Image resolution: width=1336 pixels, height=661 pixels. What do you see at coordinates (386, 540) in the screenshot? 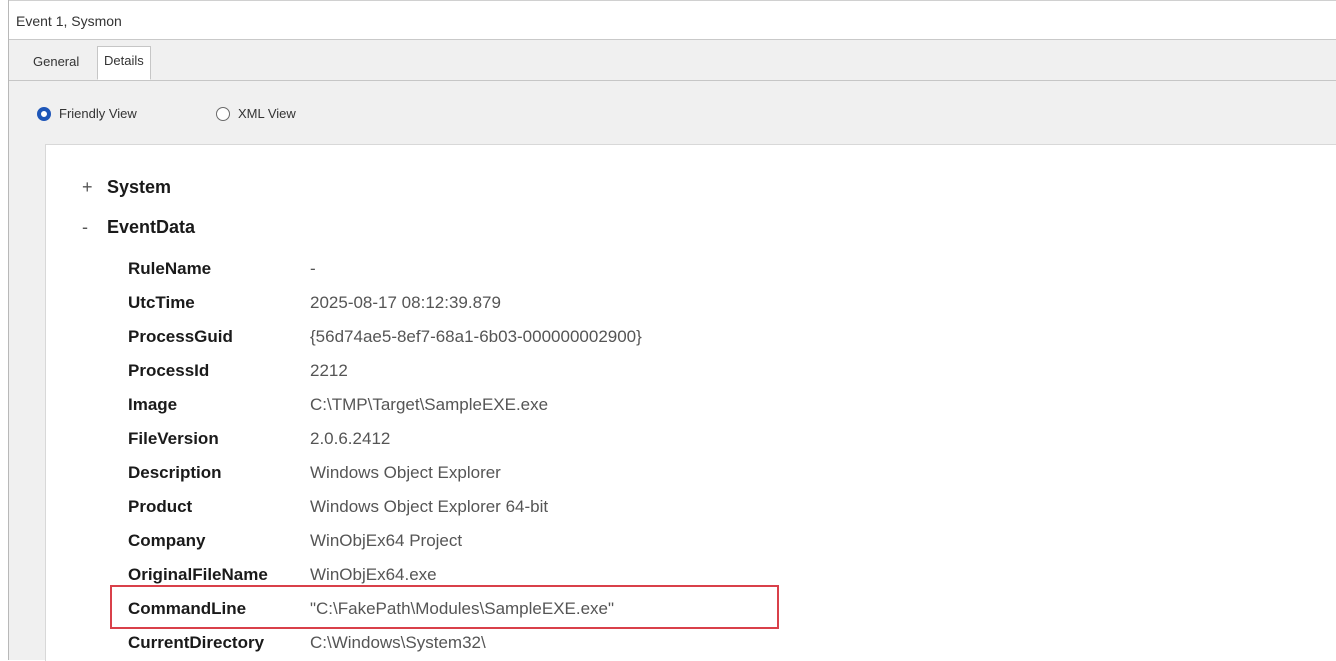
I see `field-value: WinObjEx64 Project` at bounding box center [386, 540].